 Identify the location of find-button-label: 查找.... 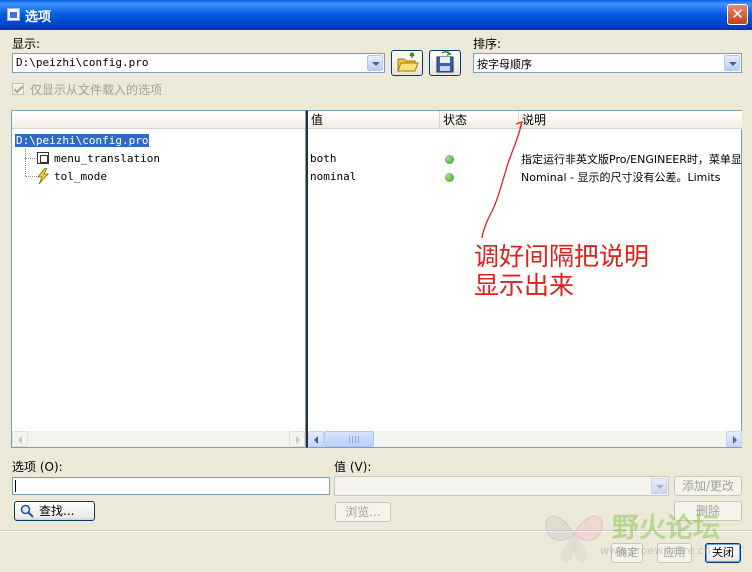
(57, 511).